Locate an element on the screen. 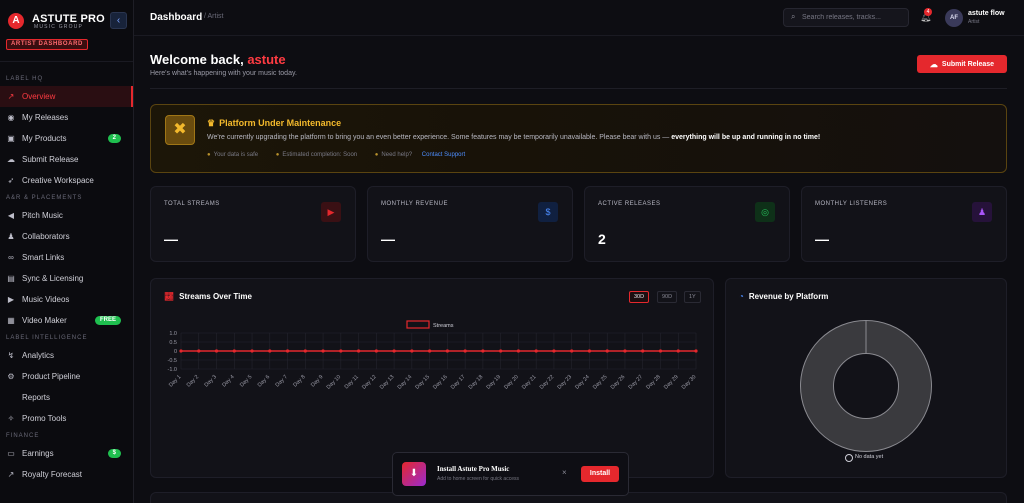 The image size is (1024, 503). sidebar-item-label: Submit Release is located at coordinates (50, 159).